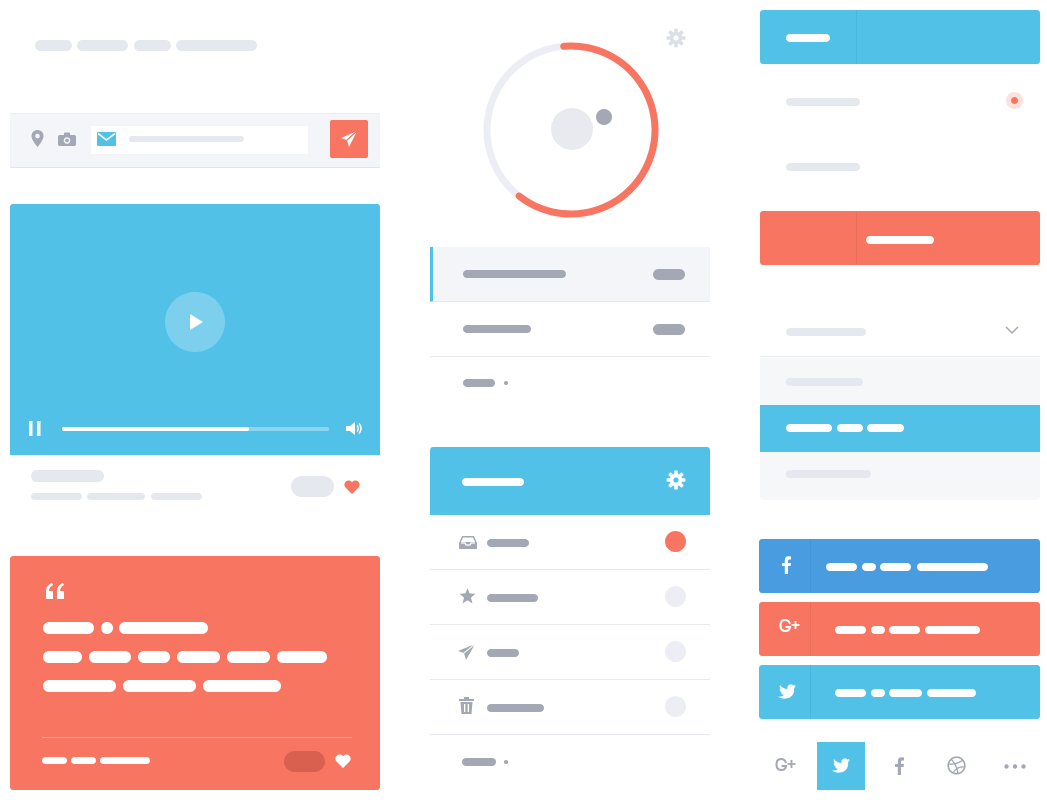 The image size is (1047, 800). Describe the element at coordinates (570, 652) in the screenshot. I see `folder-item-sent` at that location.